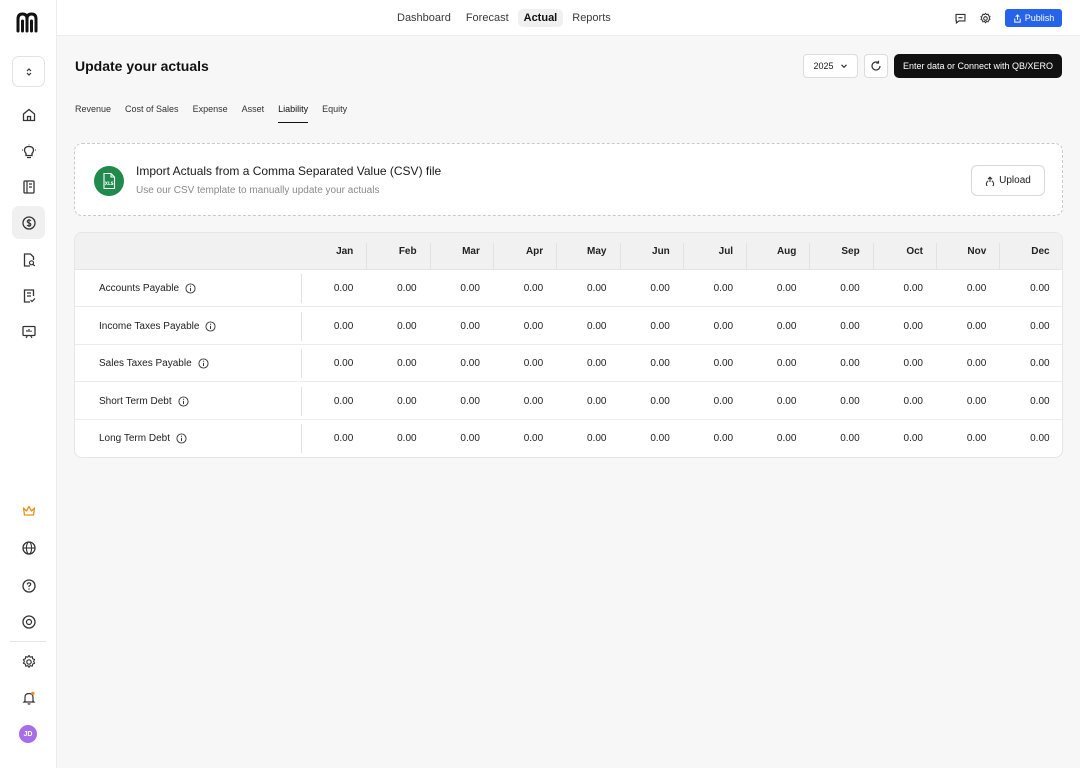  Describe the element at coordinates (487, 18) in the screenshot. I see `tab-forecast: Forecast` at that location.